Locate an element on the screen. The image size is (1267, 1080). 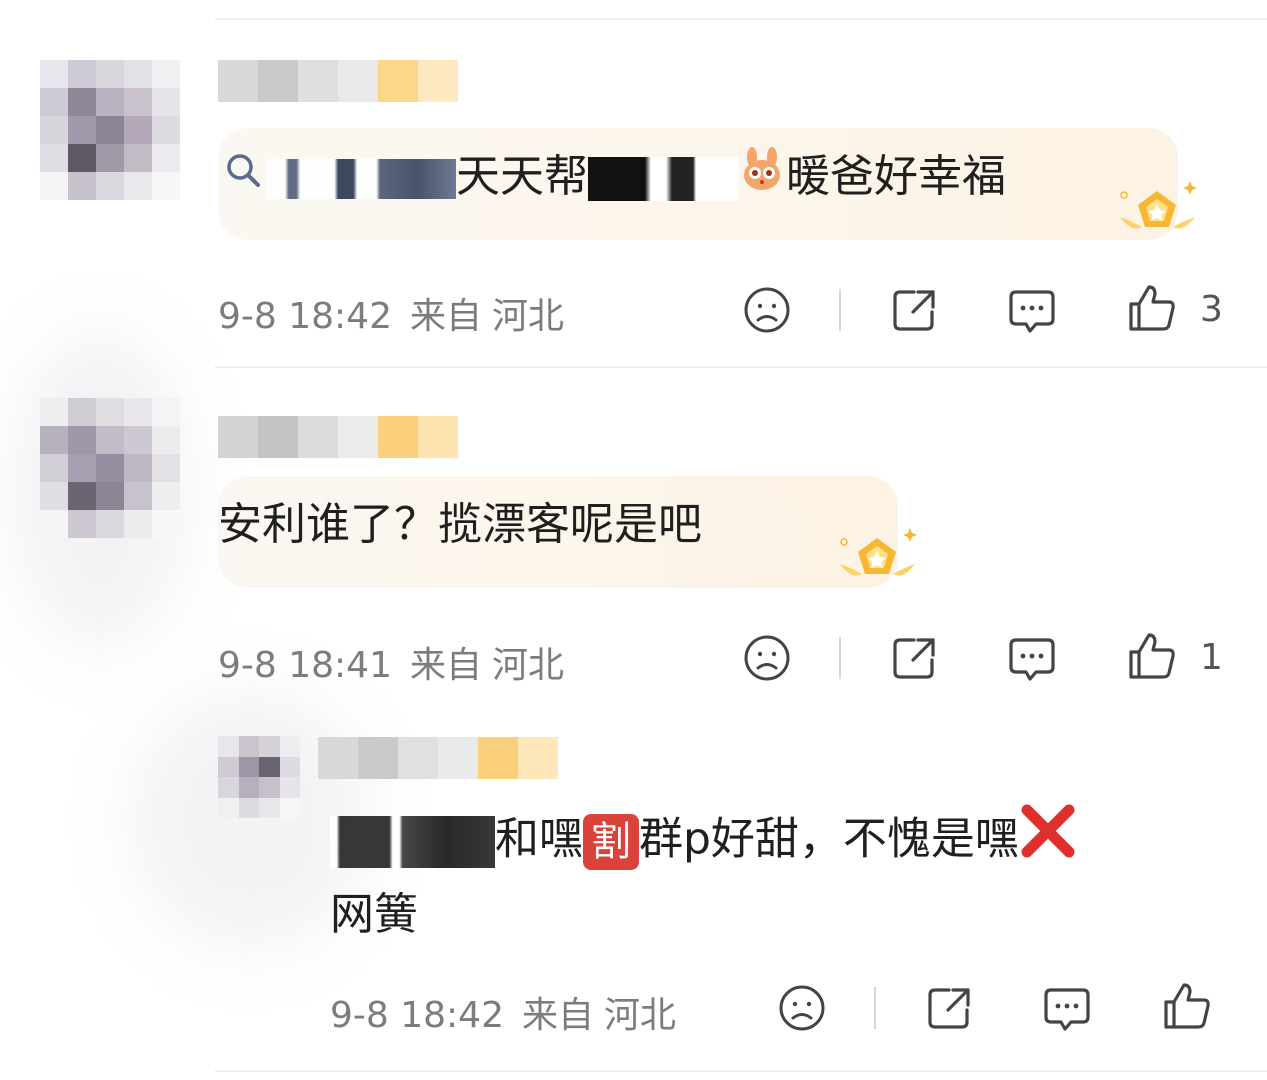
reply-meta: 9-8 18:42 来自 河北 is located at coordinates (503, 1012).